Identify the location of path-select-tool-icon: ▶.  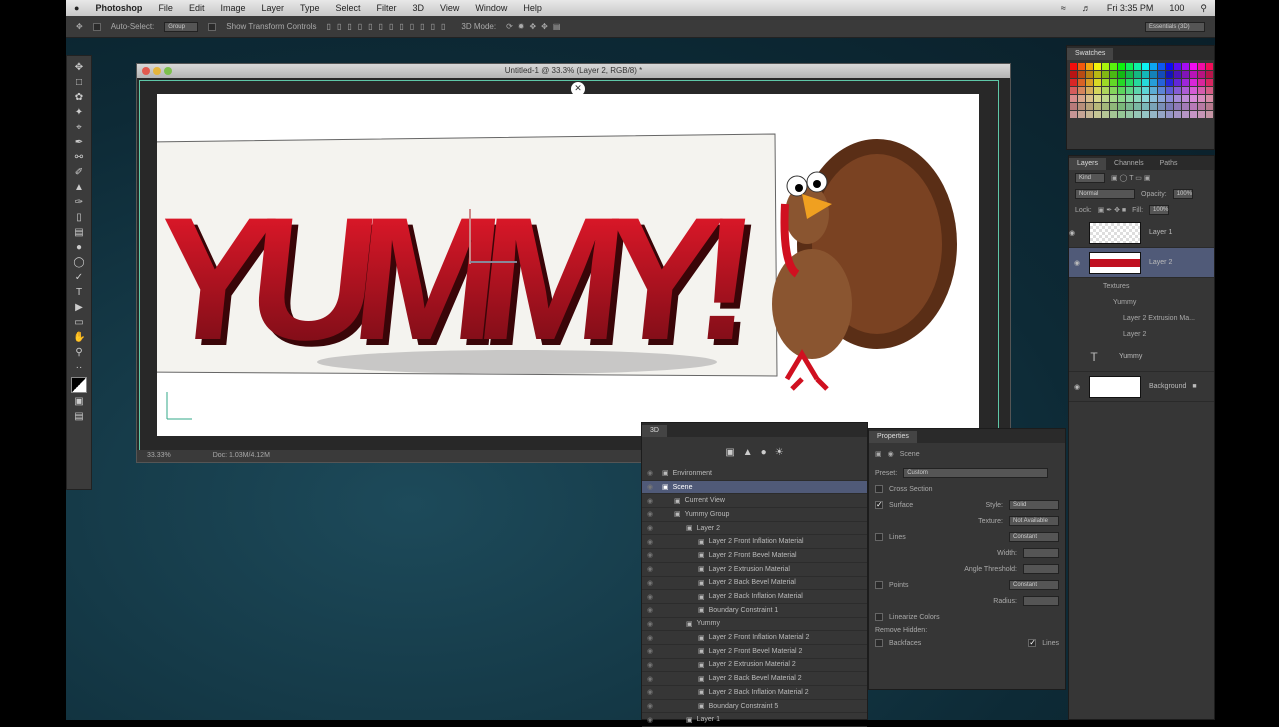
(79, 308).